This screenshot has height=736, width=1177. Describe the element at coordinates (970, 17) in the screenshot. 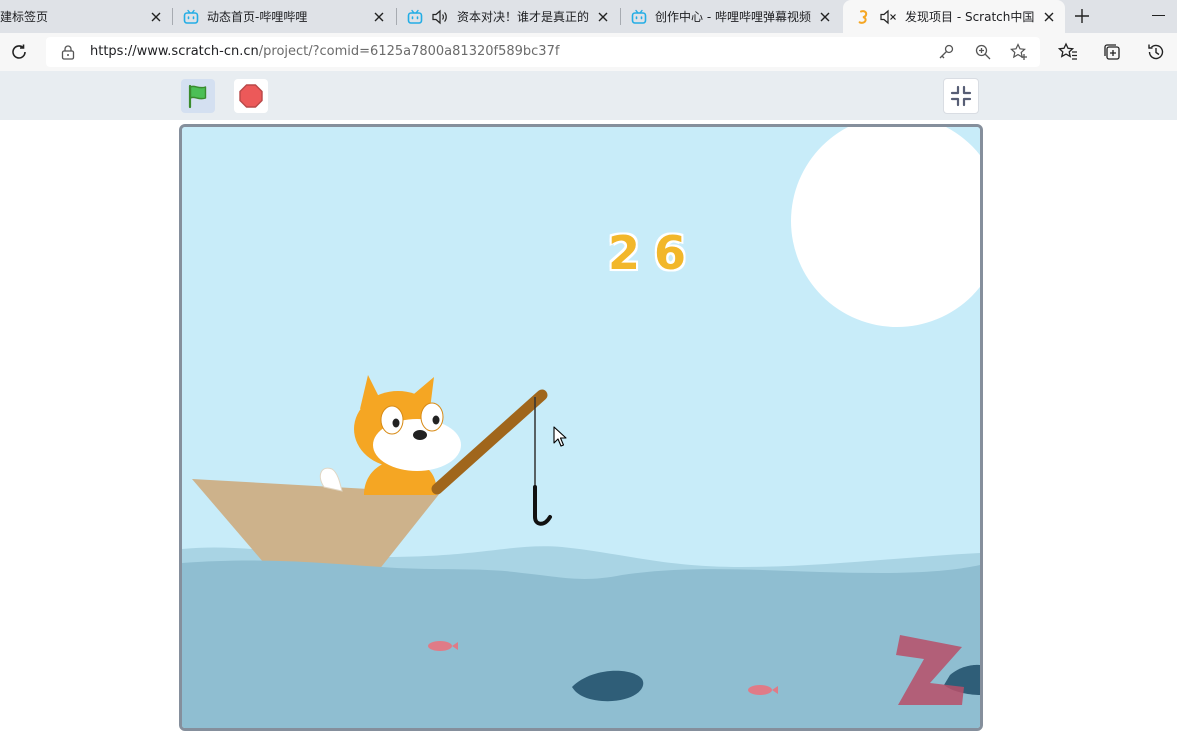

I see `tab-title: 发现项目 - Scratch中国` at that location.